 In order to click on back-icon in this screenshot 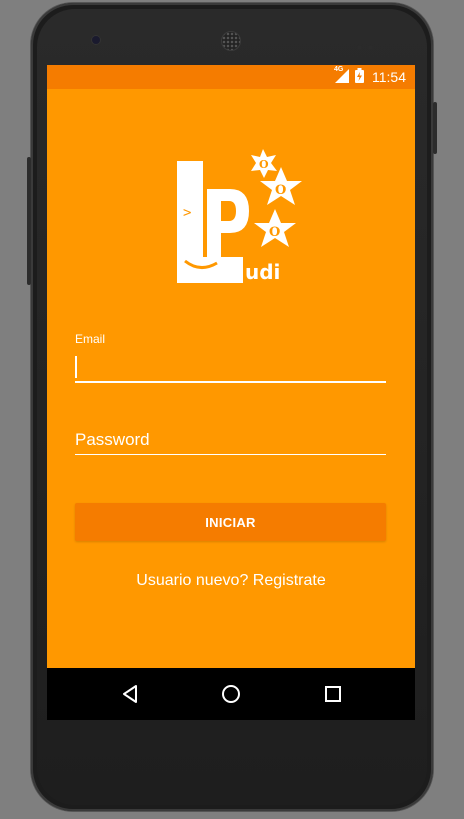, I will do `click(130, 694)`.